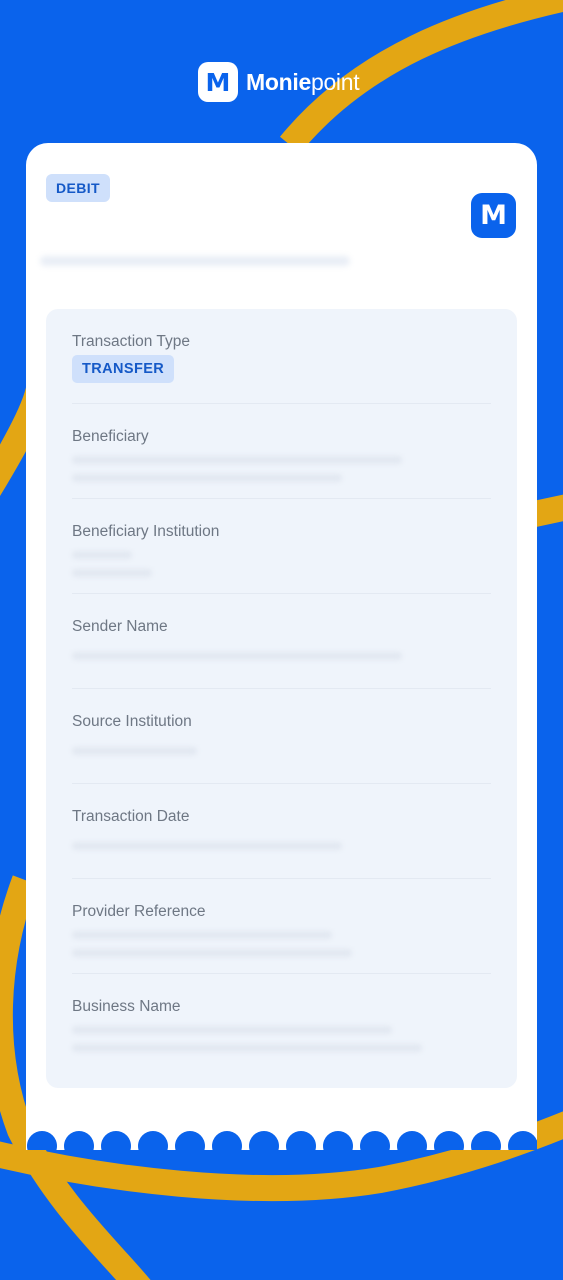  Describe the element at coordinates (139, 911) in the screenshot. I see `field-label: Provider Reference` at that location.